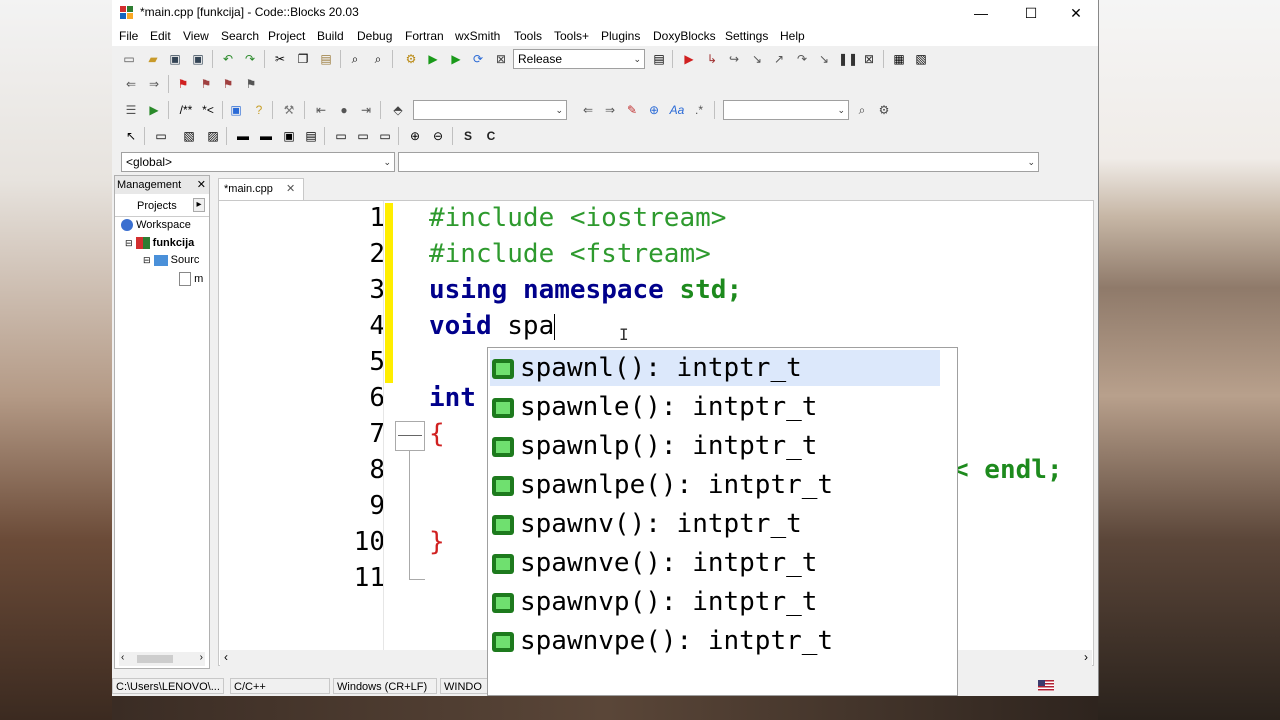  What do you see at coordinates (411, 59) in the screenshot?
I see `build-gear-icon: ⚙` at bounding box center [411, 59].